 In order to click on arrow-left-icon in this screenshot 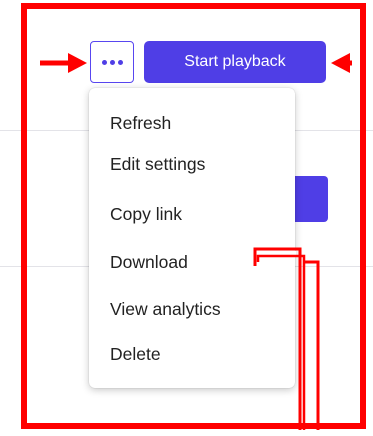, I will do `click(341, 63)`.